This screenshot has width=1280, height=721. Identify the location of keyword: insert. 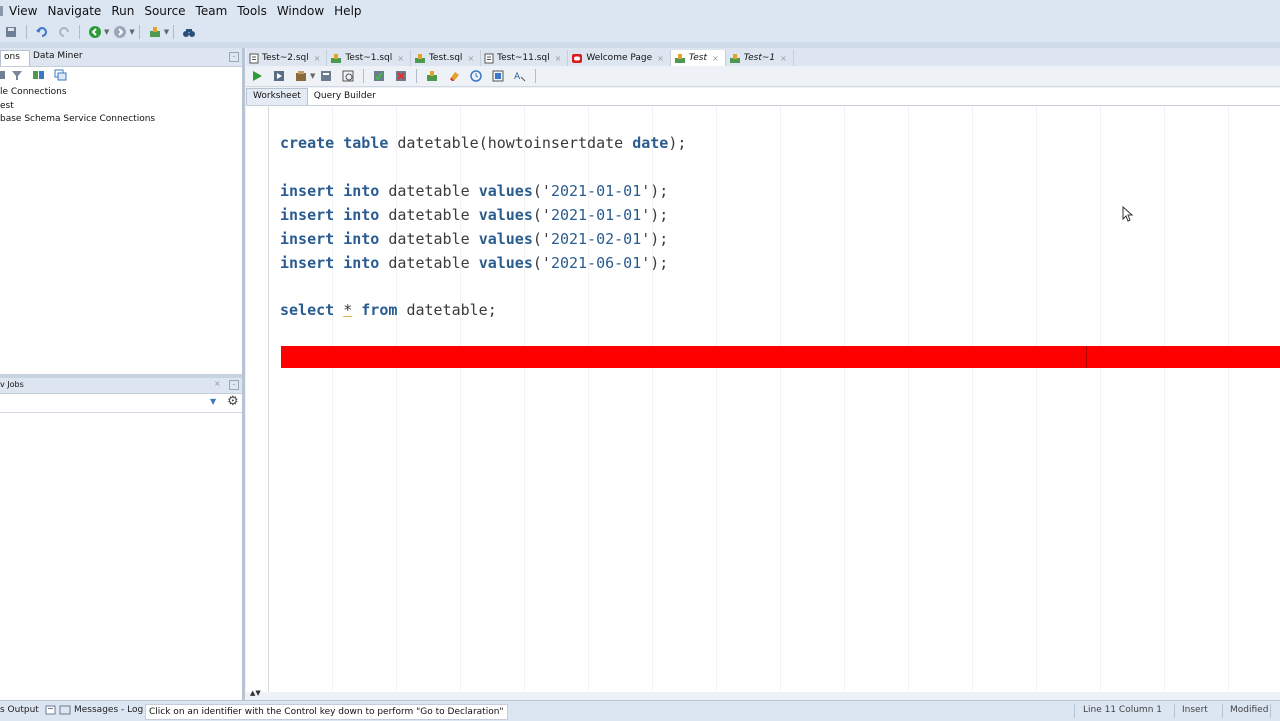
(307, 263).